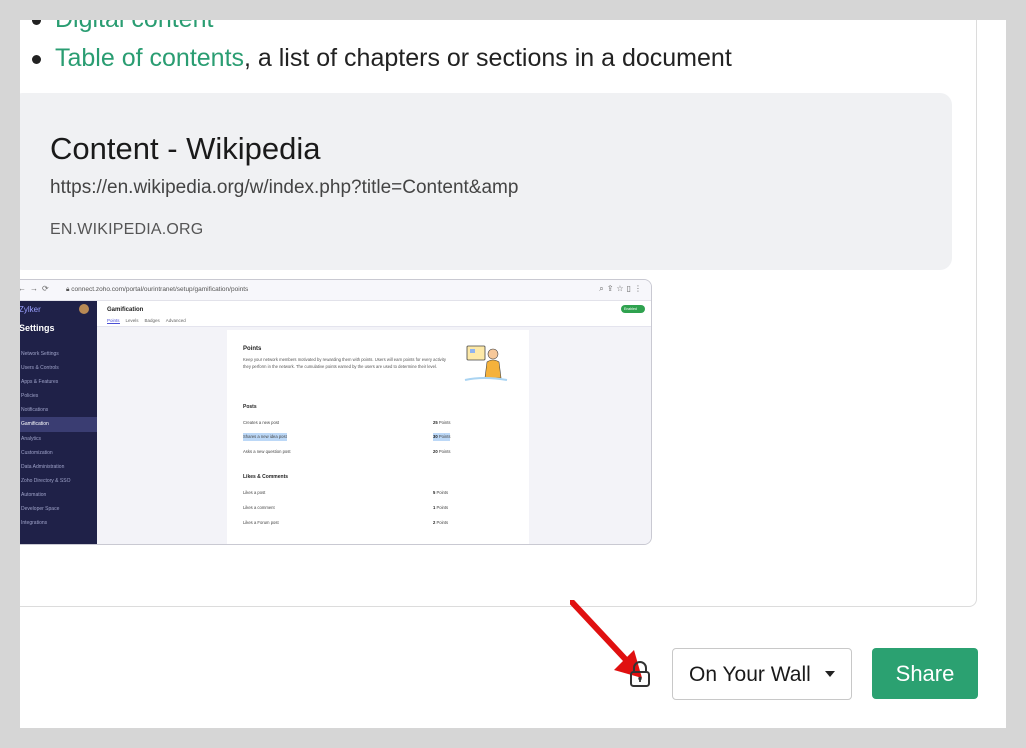 Image resolution: width=1026 pixels, height=748 pixels. I want to click on link-preview-title: Content - Wikipedia, so click(185, 148).